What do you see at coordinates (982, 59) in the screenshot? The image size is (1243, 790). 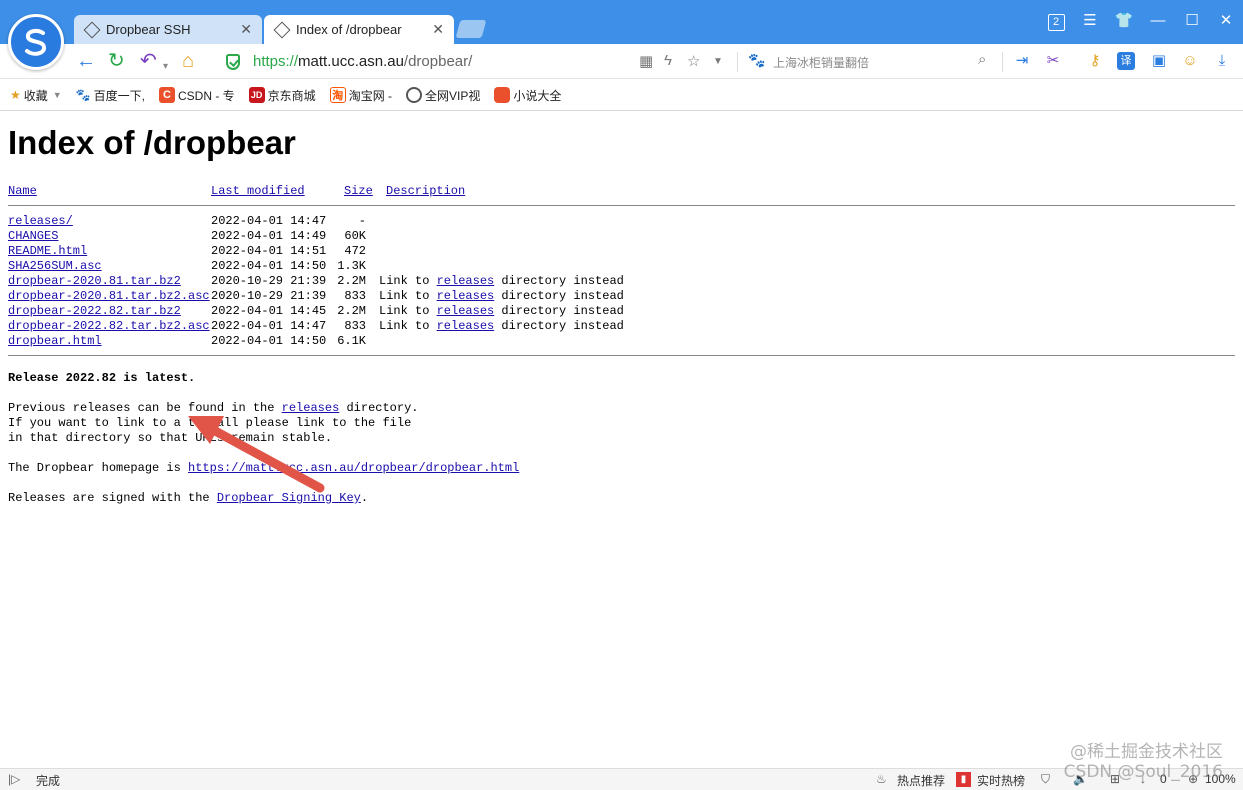 I see `search-icon: ⌕` at bounding box center [982, 59].